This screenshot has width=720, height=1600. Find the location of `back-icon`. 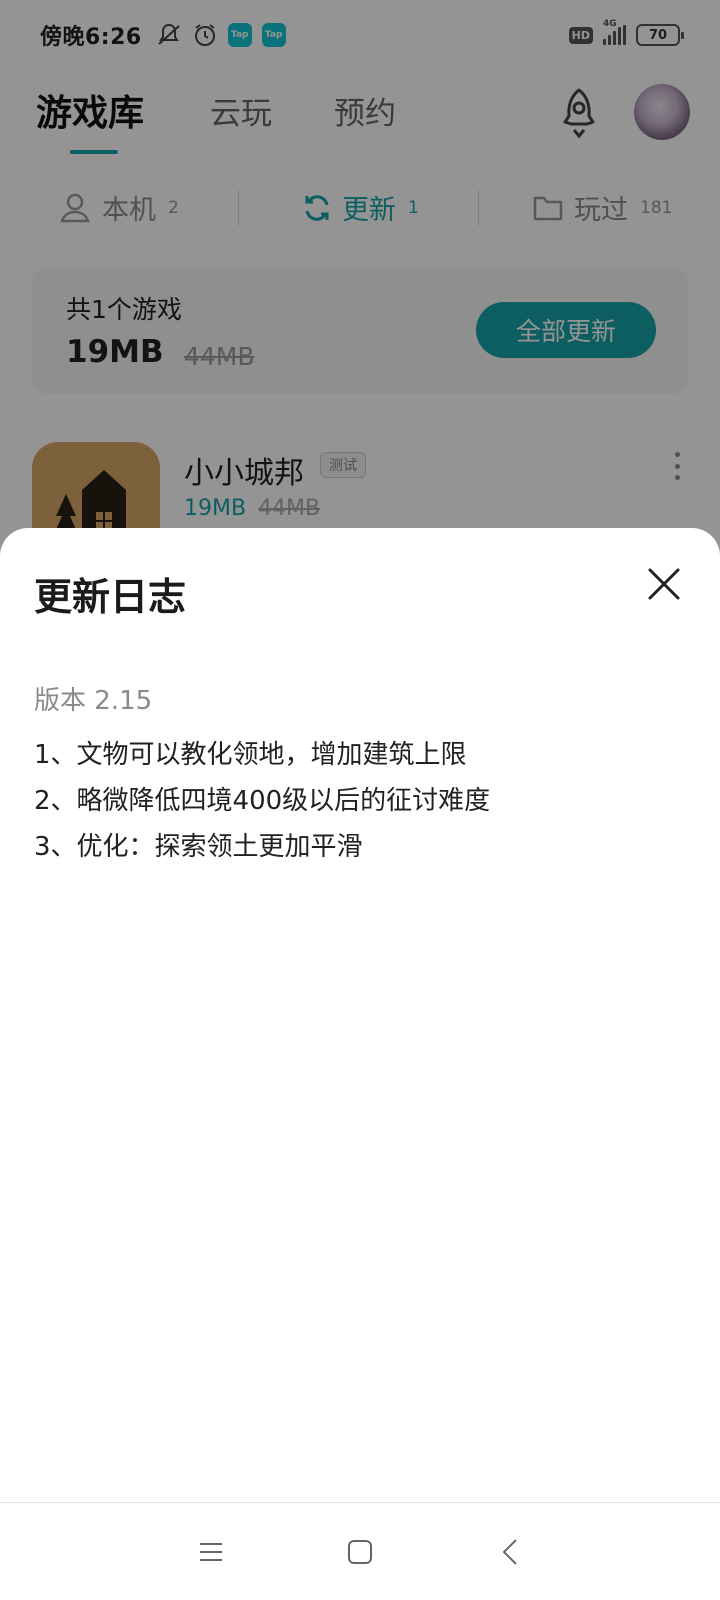

back-icon is located at coordinates (511, 1552).